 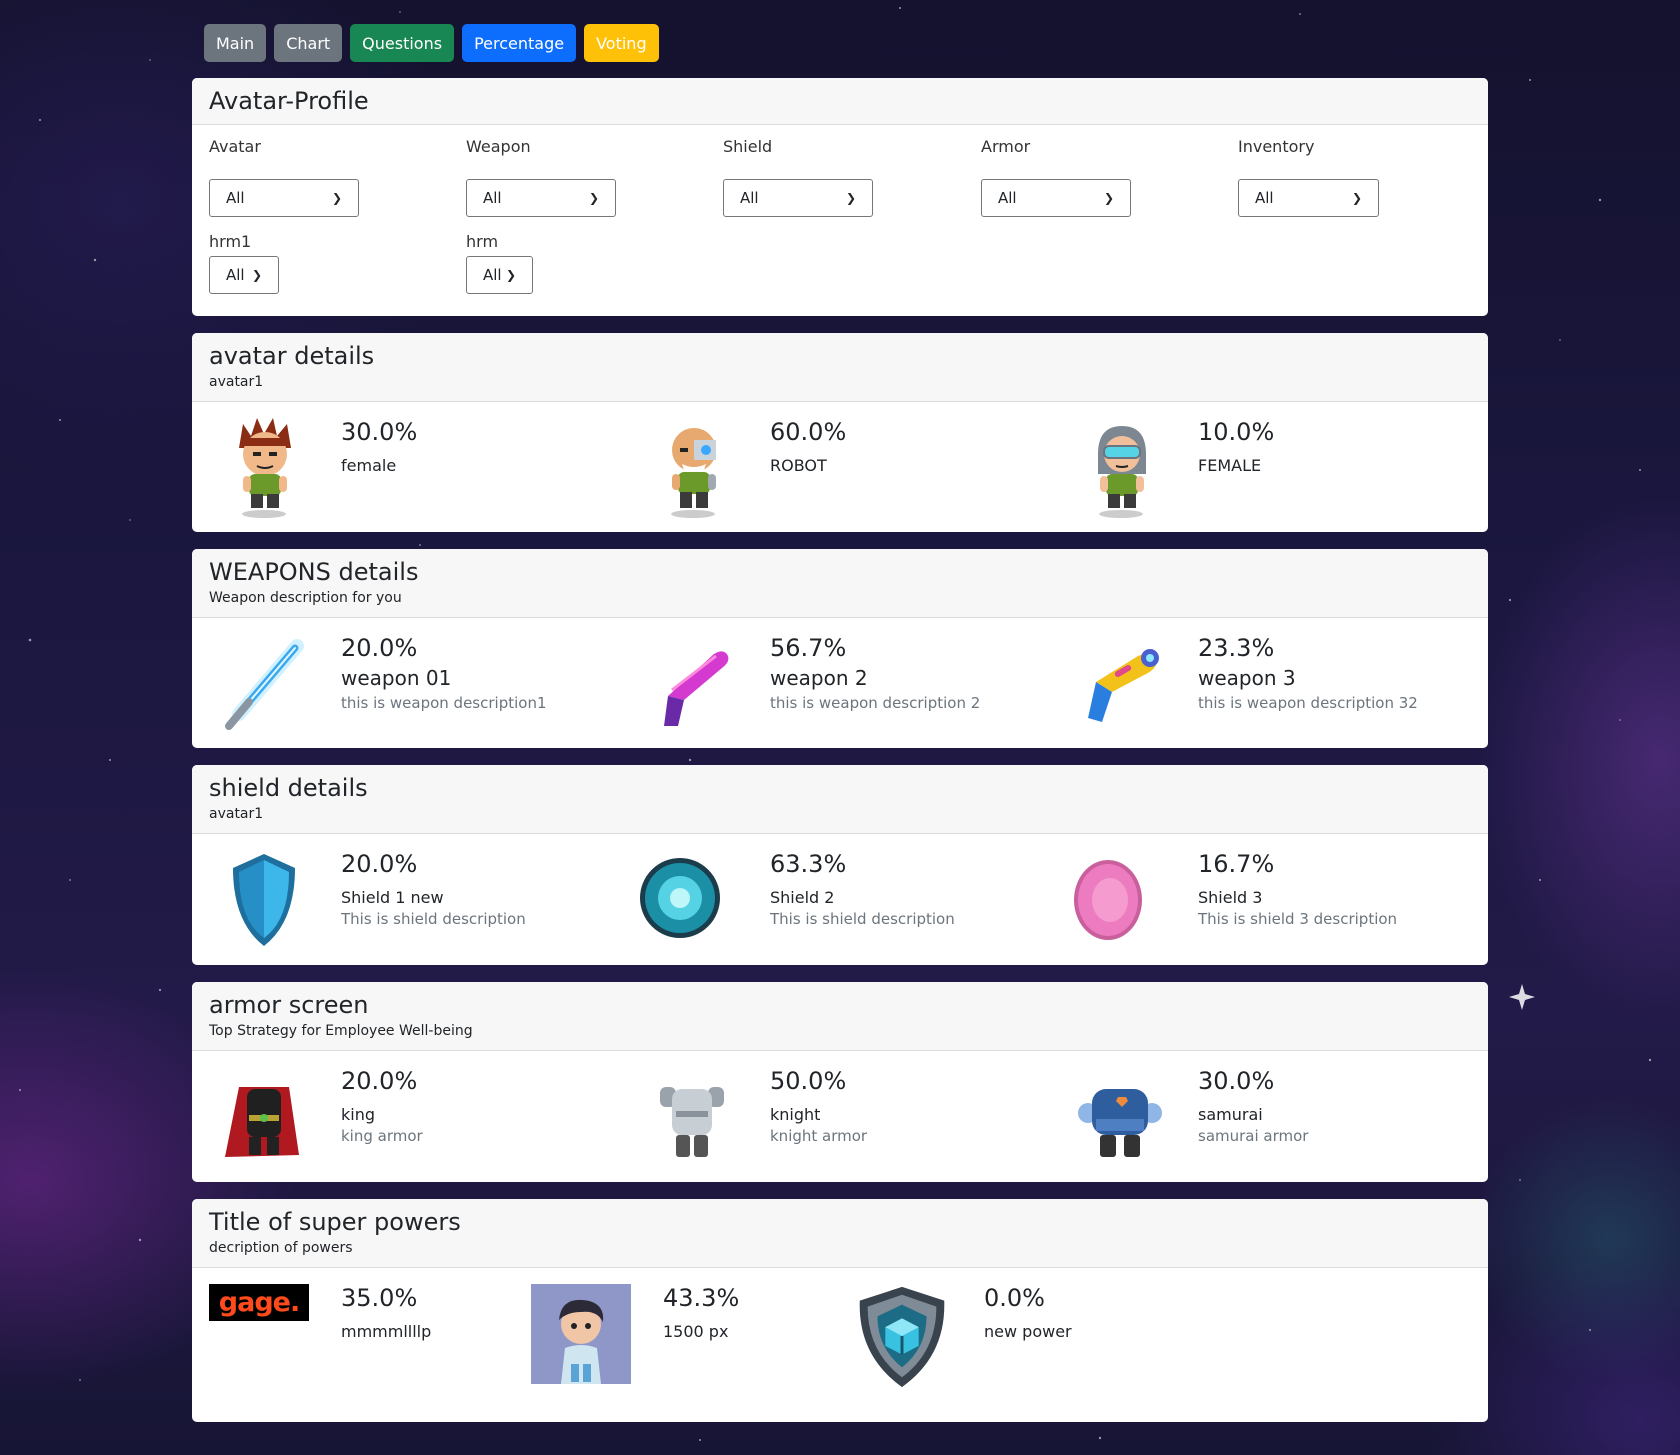 I want to click on item-name: Shield 2, so click(x=802, y=897).